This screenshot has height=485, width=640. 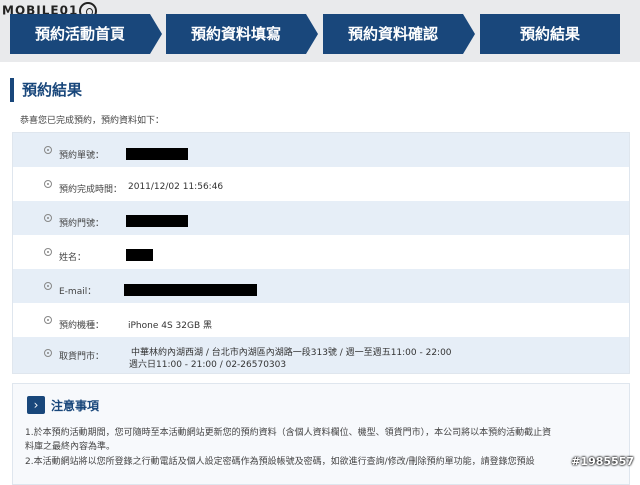 I want to click on step-result-tab: 預約結果, so click(x=550, y=34).